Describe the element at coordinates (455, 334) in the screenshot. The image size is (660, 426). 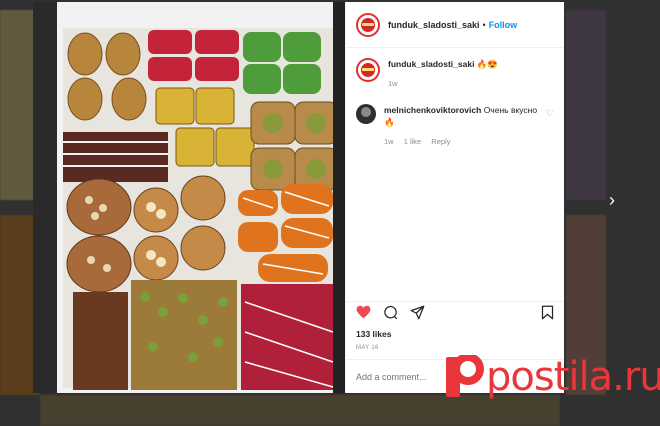
I see `likes-count: 133 likes` at that location.